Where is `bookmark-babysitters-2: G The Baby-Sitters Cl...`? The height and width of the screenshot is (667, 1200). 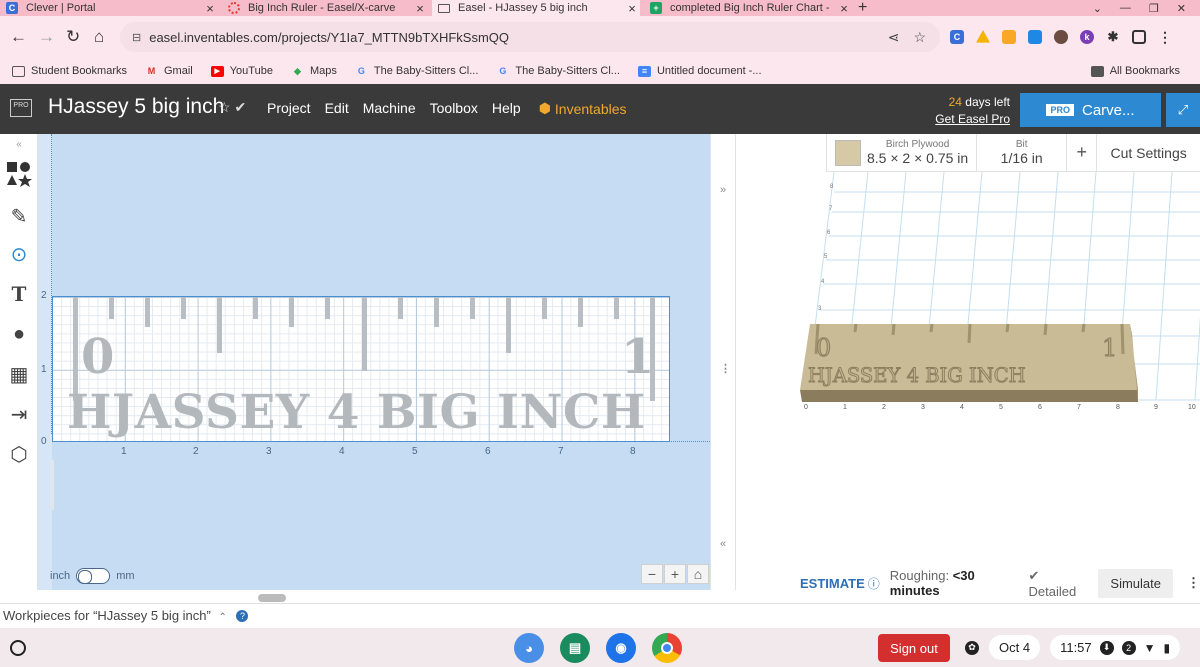
bookmark-babysitters-2: G The Baby-Sitters Cl... is located at coordinates (558, 71).